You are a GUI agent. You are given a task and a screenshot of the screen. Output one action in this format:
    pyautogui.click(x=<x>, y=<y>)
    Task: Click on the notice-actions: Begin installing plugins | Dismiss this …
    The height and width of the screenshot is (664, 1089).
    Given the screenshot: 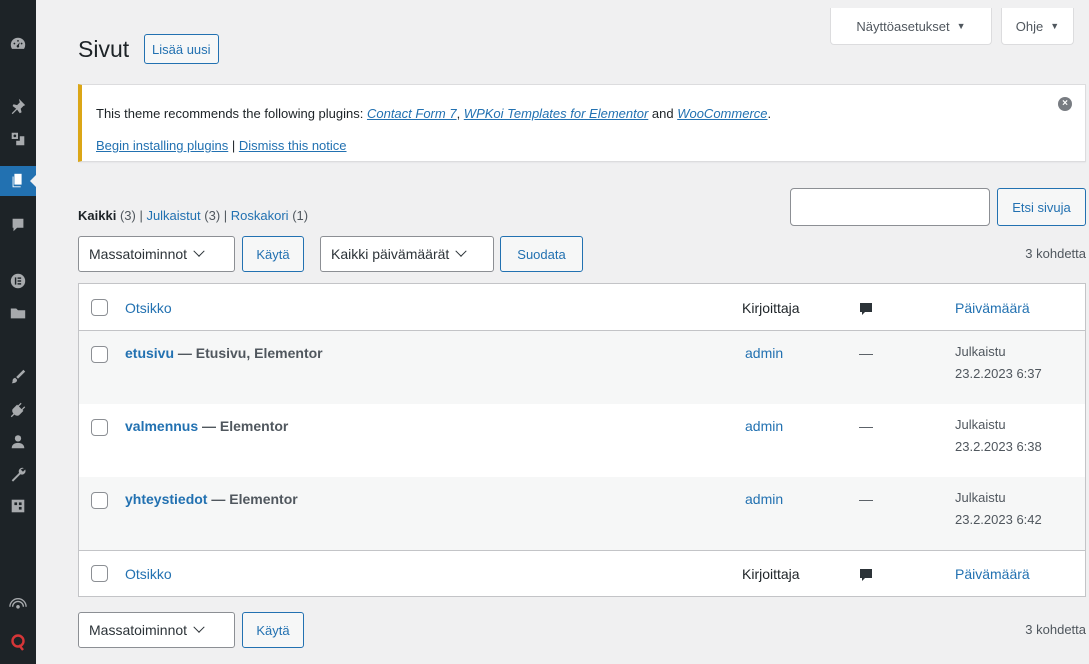 What is the action you would take?
    pyautogui.click(x=221, y=145)
    